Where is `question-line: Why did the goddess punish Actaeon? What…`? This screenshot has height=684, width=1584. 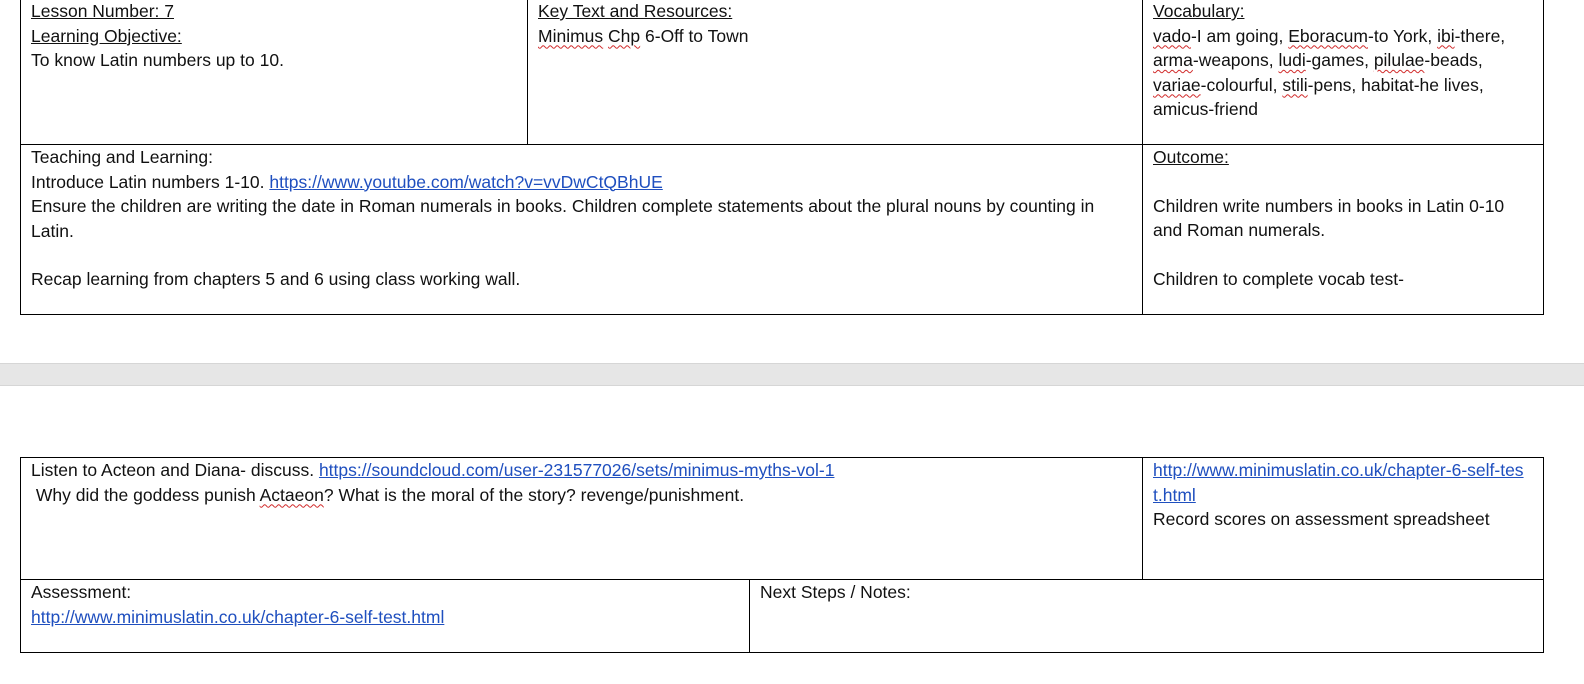 question-line: Why did the goddess punish Actaeon? What… is located at coordinates (581, 495).